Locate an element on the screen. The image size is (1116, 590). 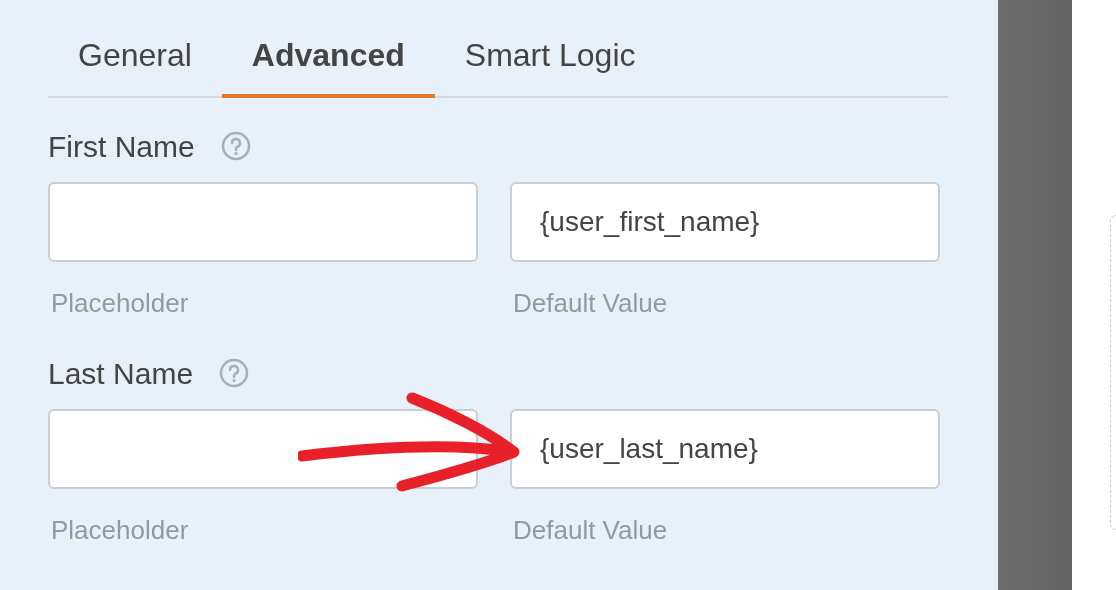
tab: General is located at coordinates (135, 49).